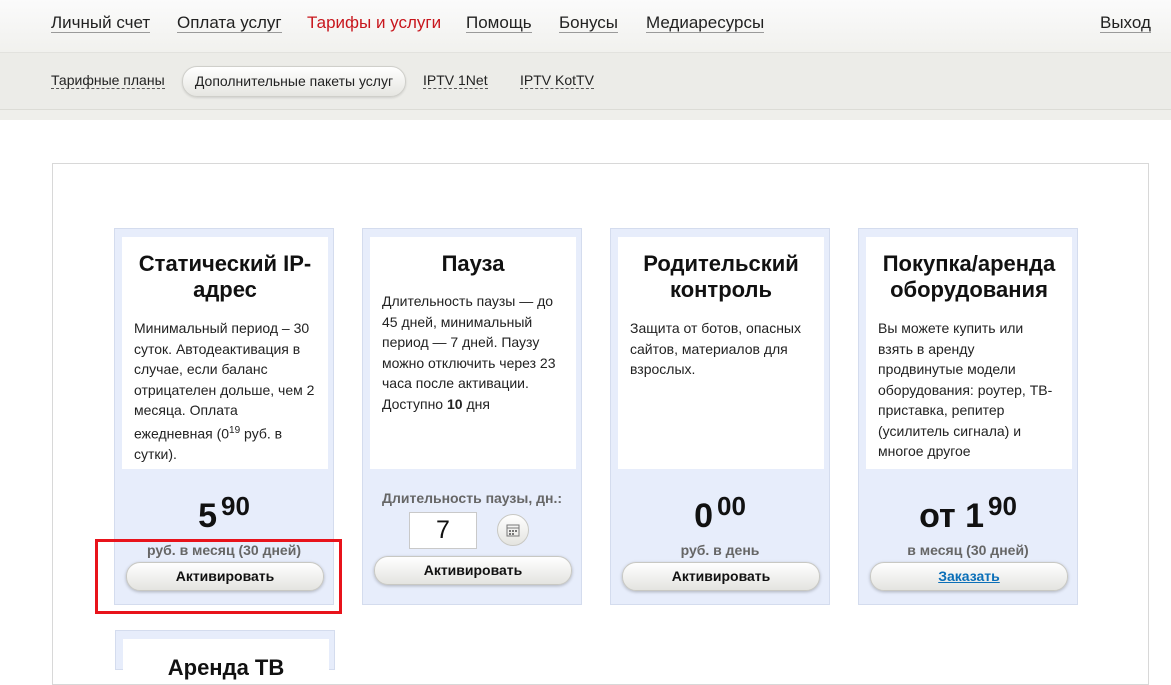  Describe the element at coordinates (226, 667) in the screenshot. I see `card-title: Аренда ТВ` at that location.